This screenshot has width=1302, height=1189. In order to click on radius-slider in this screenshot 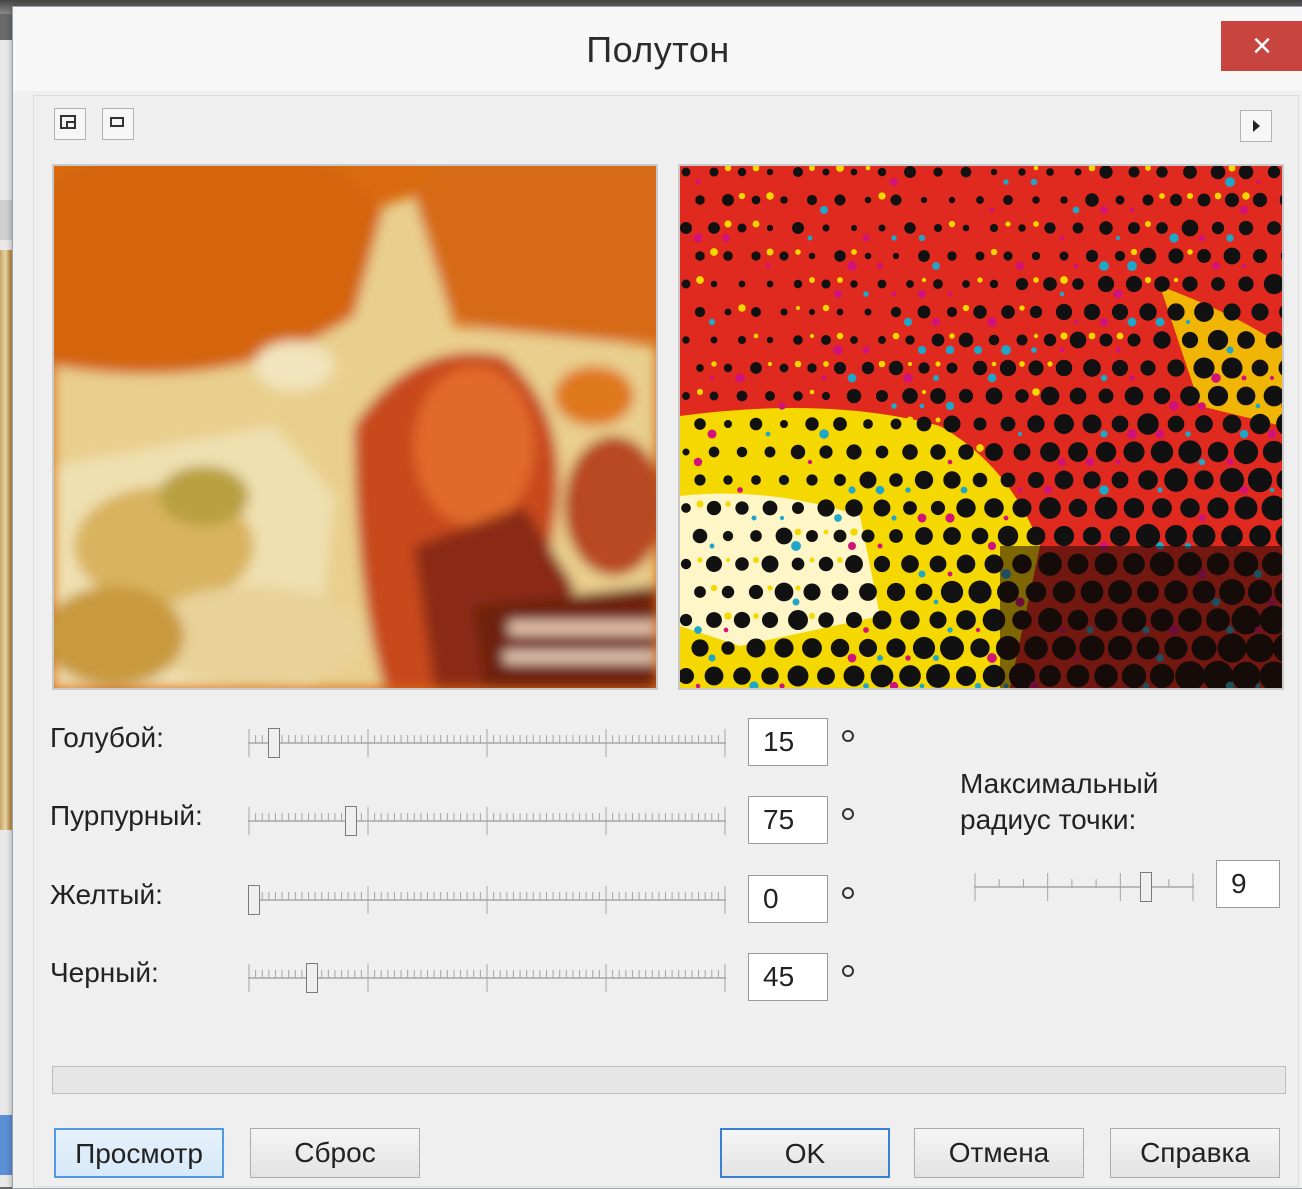, I will do `click(1084, 887)`.